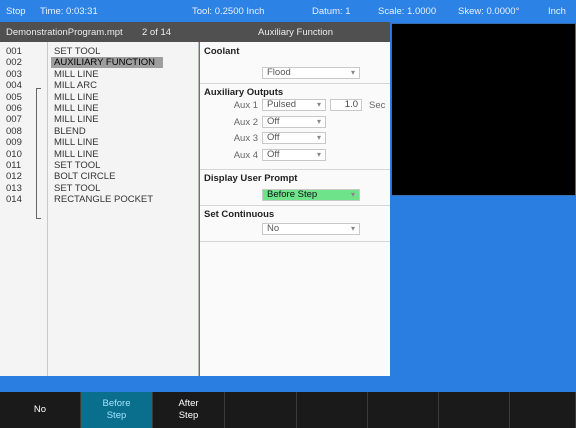  I want to click on softkey-3: After Step, so click(189, 410).